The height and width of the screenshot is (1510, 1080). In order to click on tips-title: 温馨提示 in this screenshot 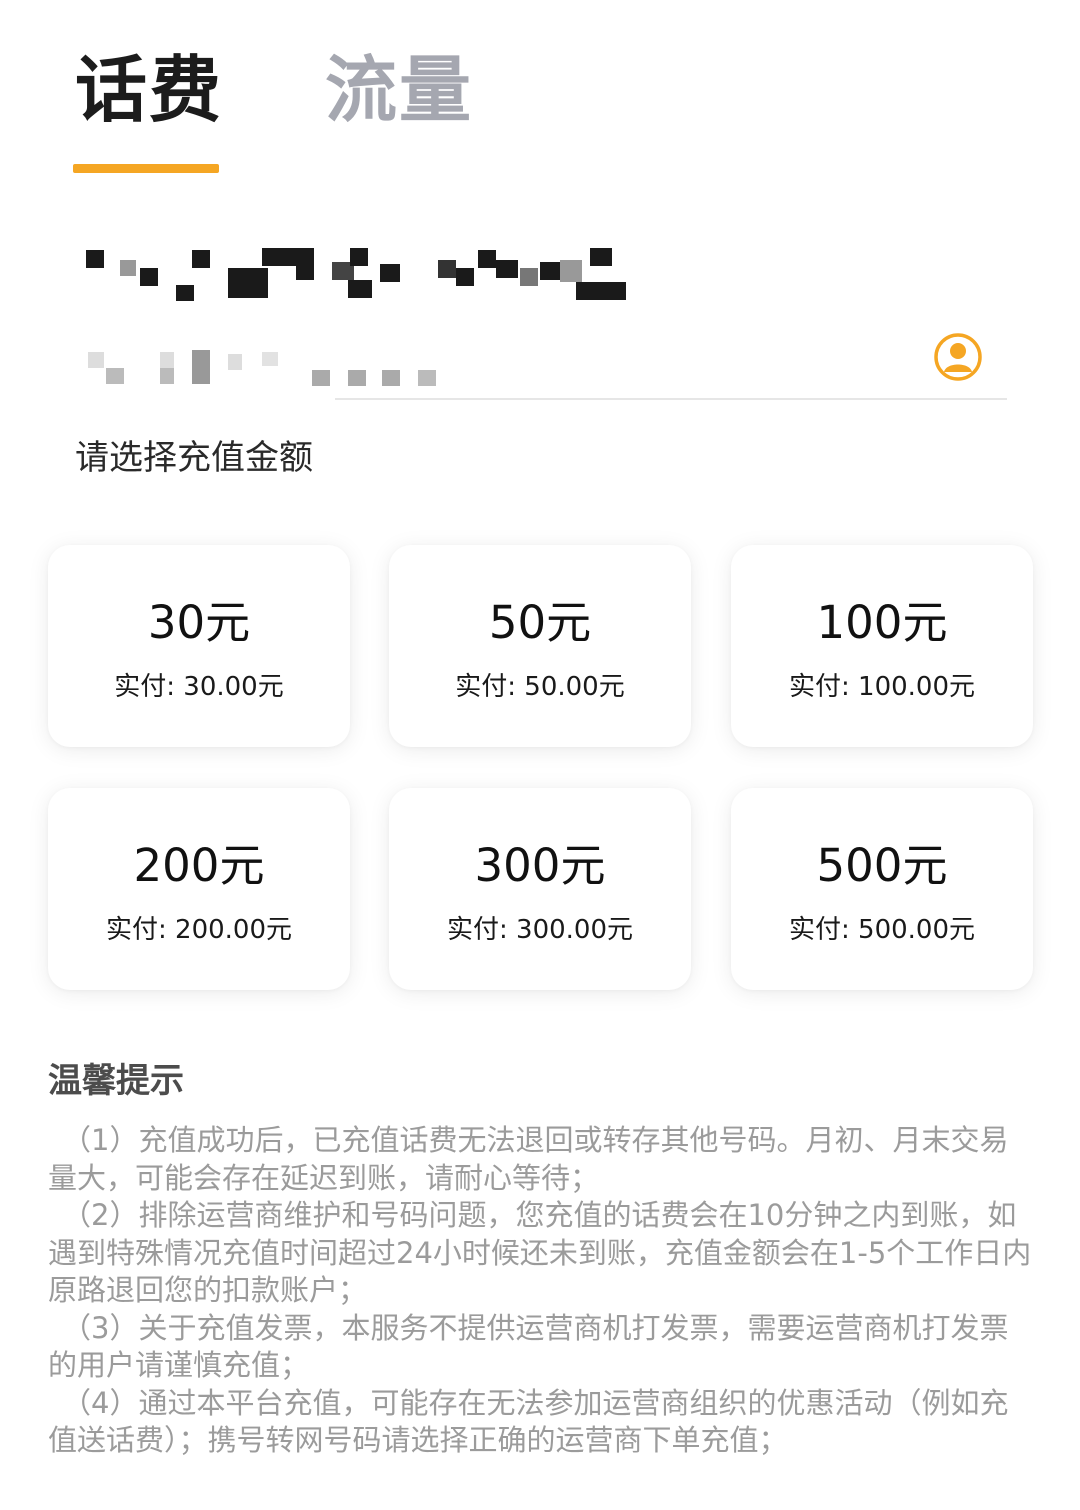, I will do `click(116, 1081)`.